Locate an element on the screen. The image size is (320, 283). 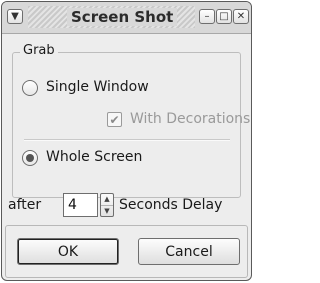
close-button: ✕ is located at coordinates (241, 16).